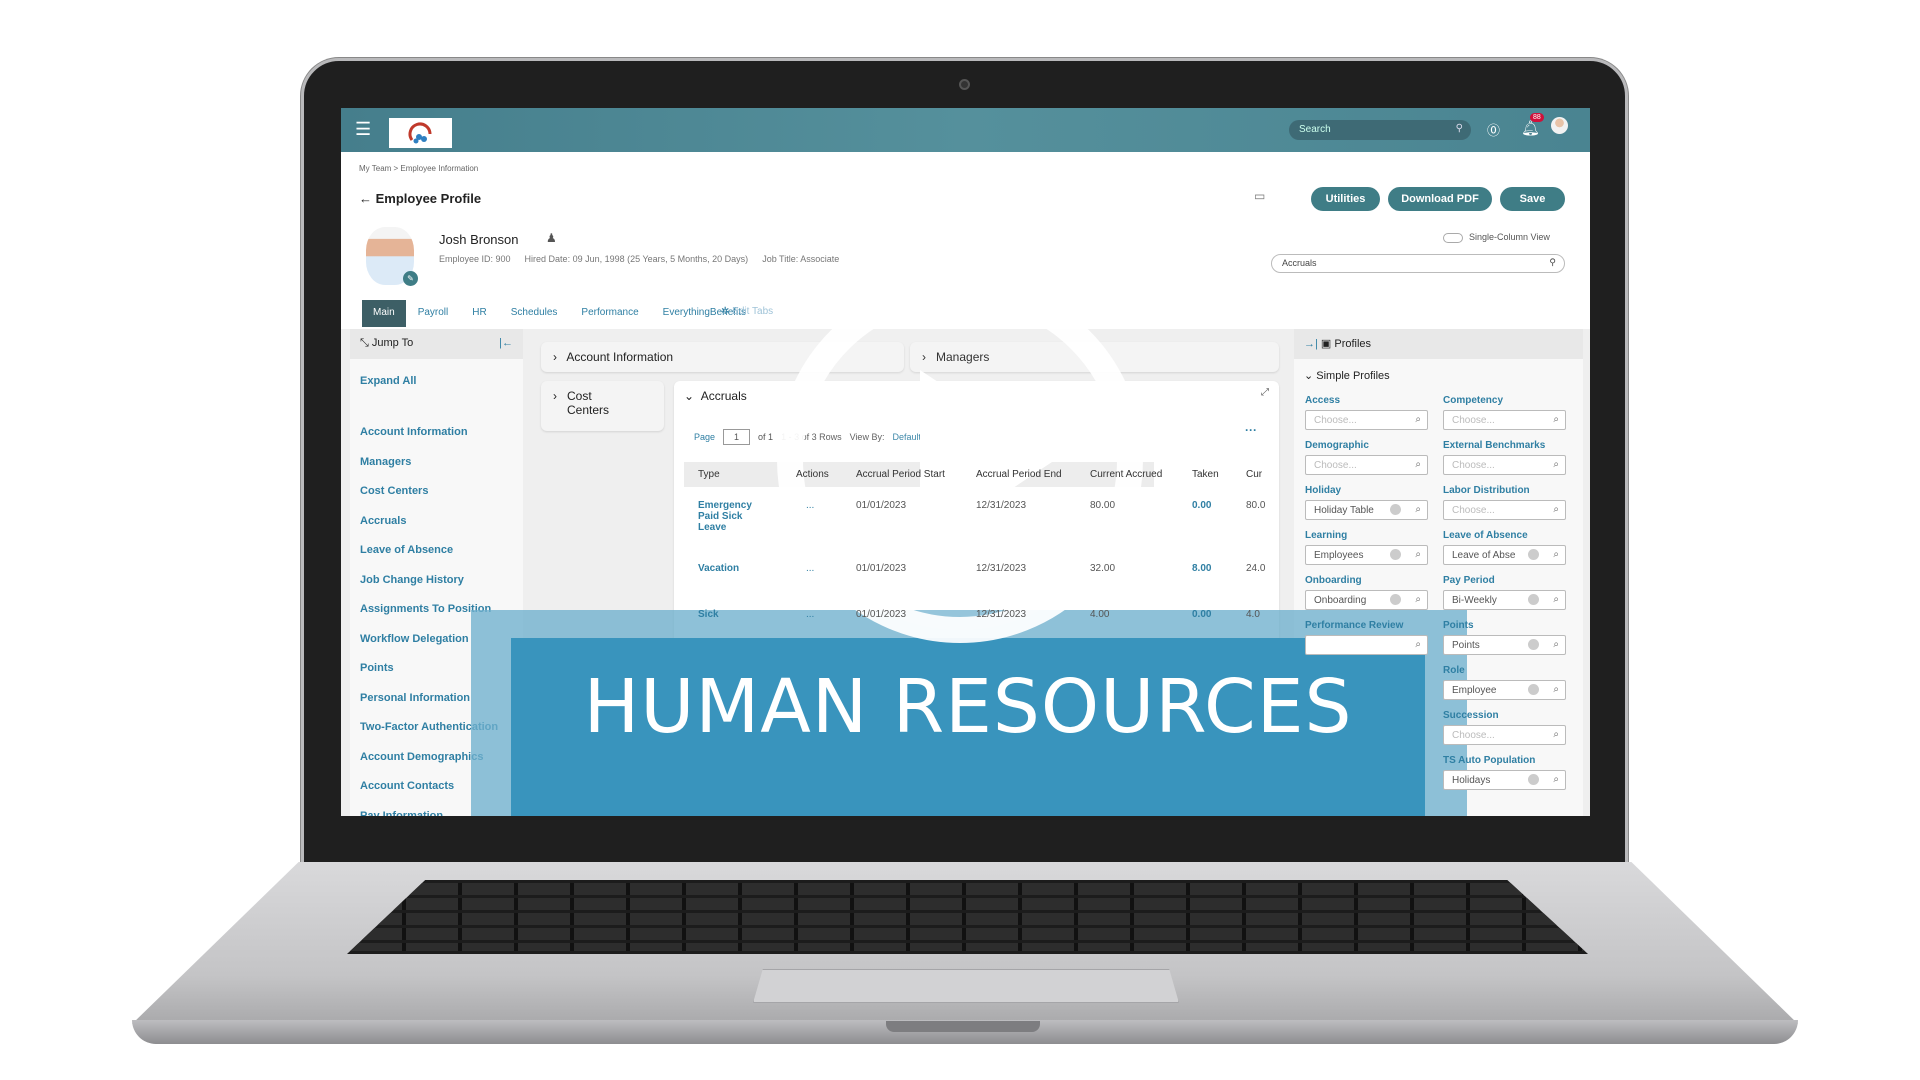  I want to click on table-cell: 12/31/2023, so click(1001, 614).